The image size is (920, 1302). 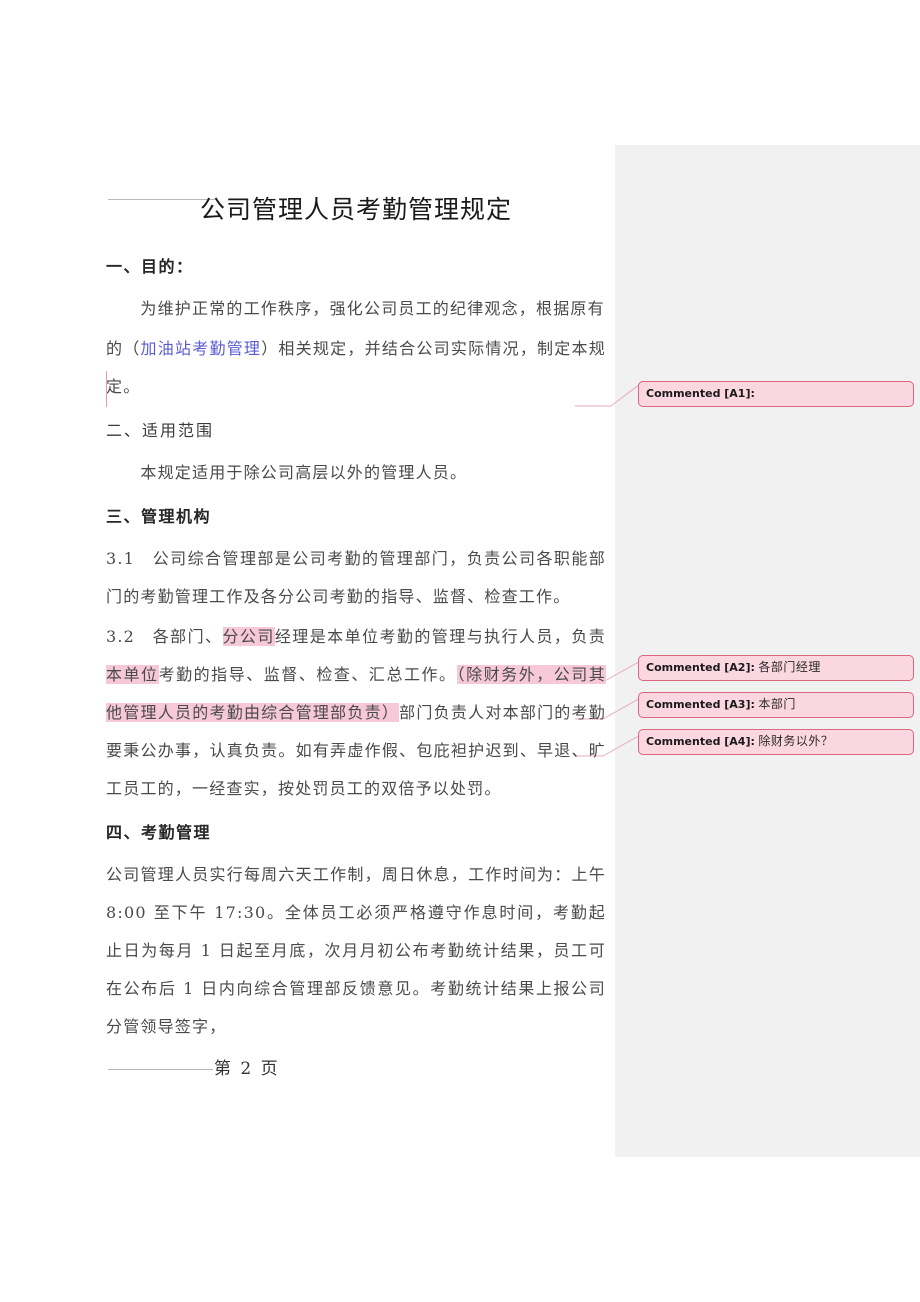 I want to click on comment-balloon-a2: Commented [A2]: 各部门经理, so click(x=776, y=668).